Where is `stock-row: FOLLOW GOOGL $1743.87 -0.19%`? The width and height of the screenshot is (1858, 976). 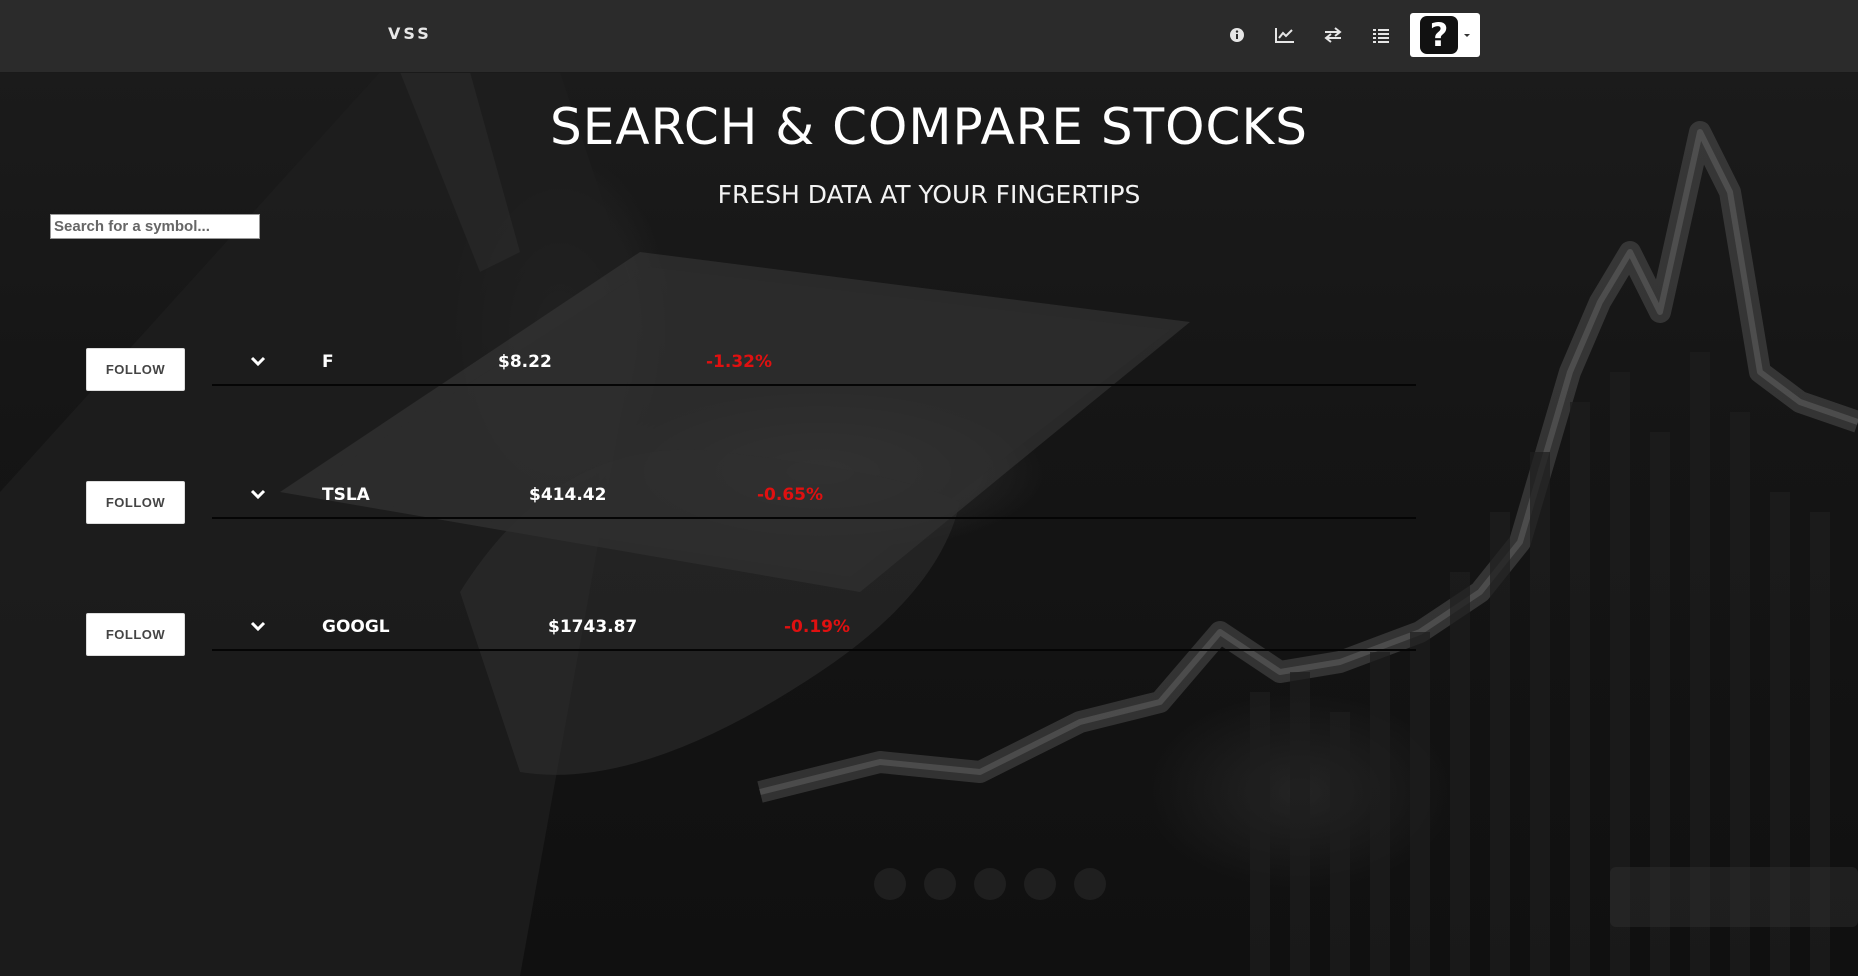 stock-row: FOLLOW GOOGL $1743.87 -0.19% is located at coordinates (751, 637).